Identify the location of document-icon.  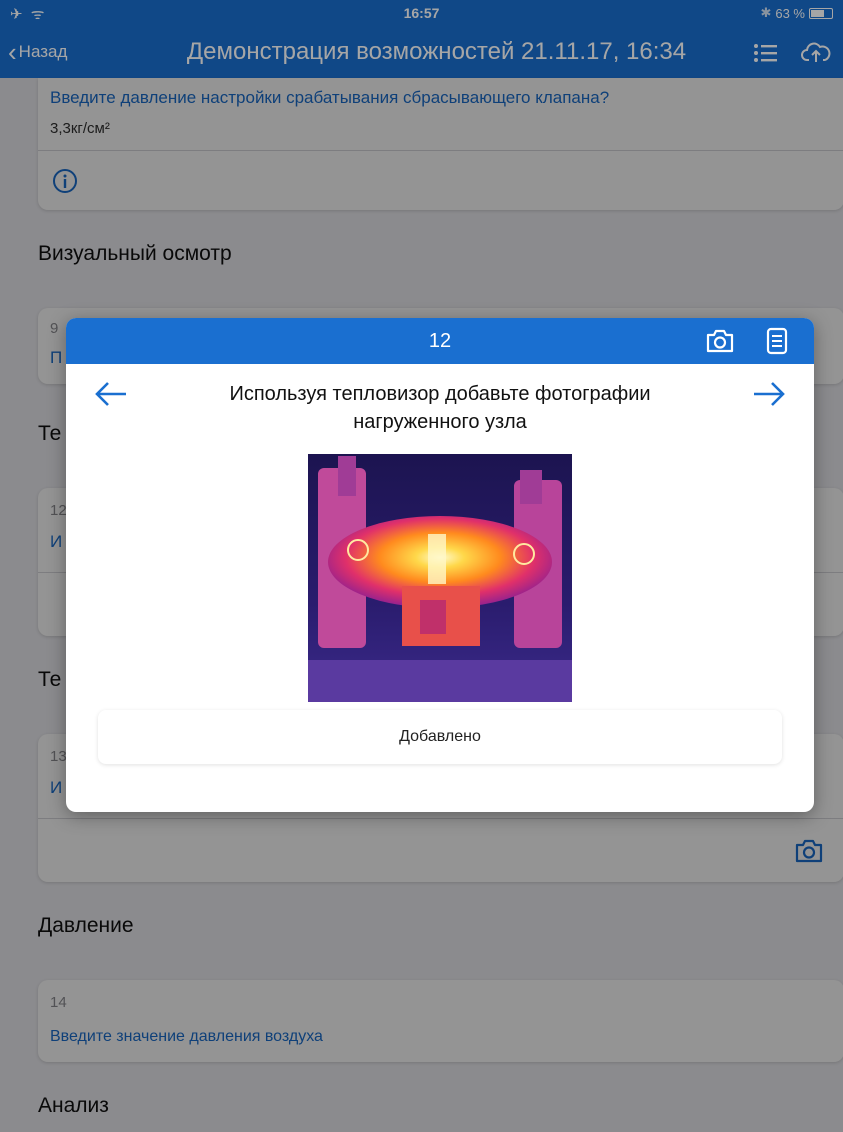
(777, 341).